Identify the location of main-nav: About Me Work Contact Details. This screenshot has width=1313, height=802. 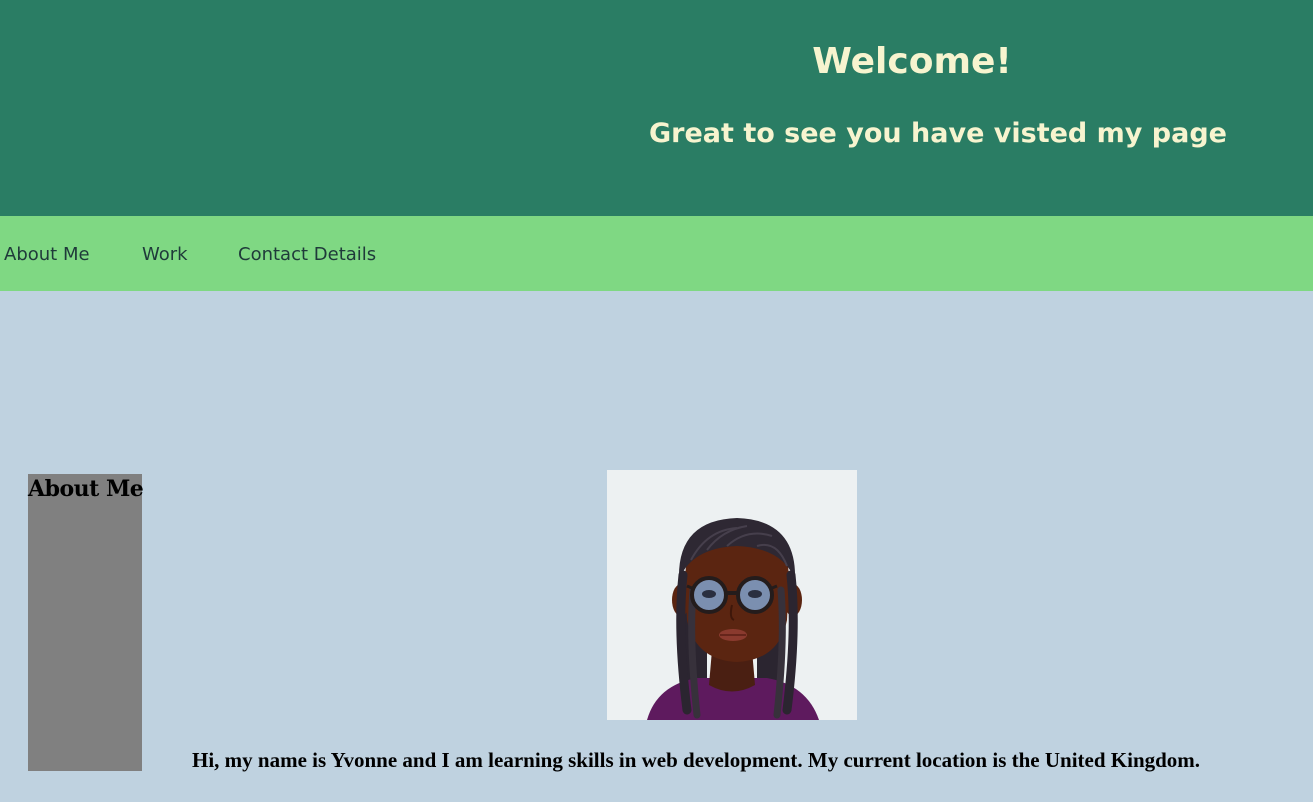
(656, 253).